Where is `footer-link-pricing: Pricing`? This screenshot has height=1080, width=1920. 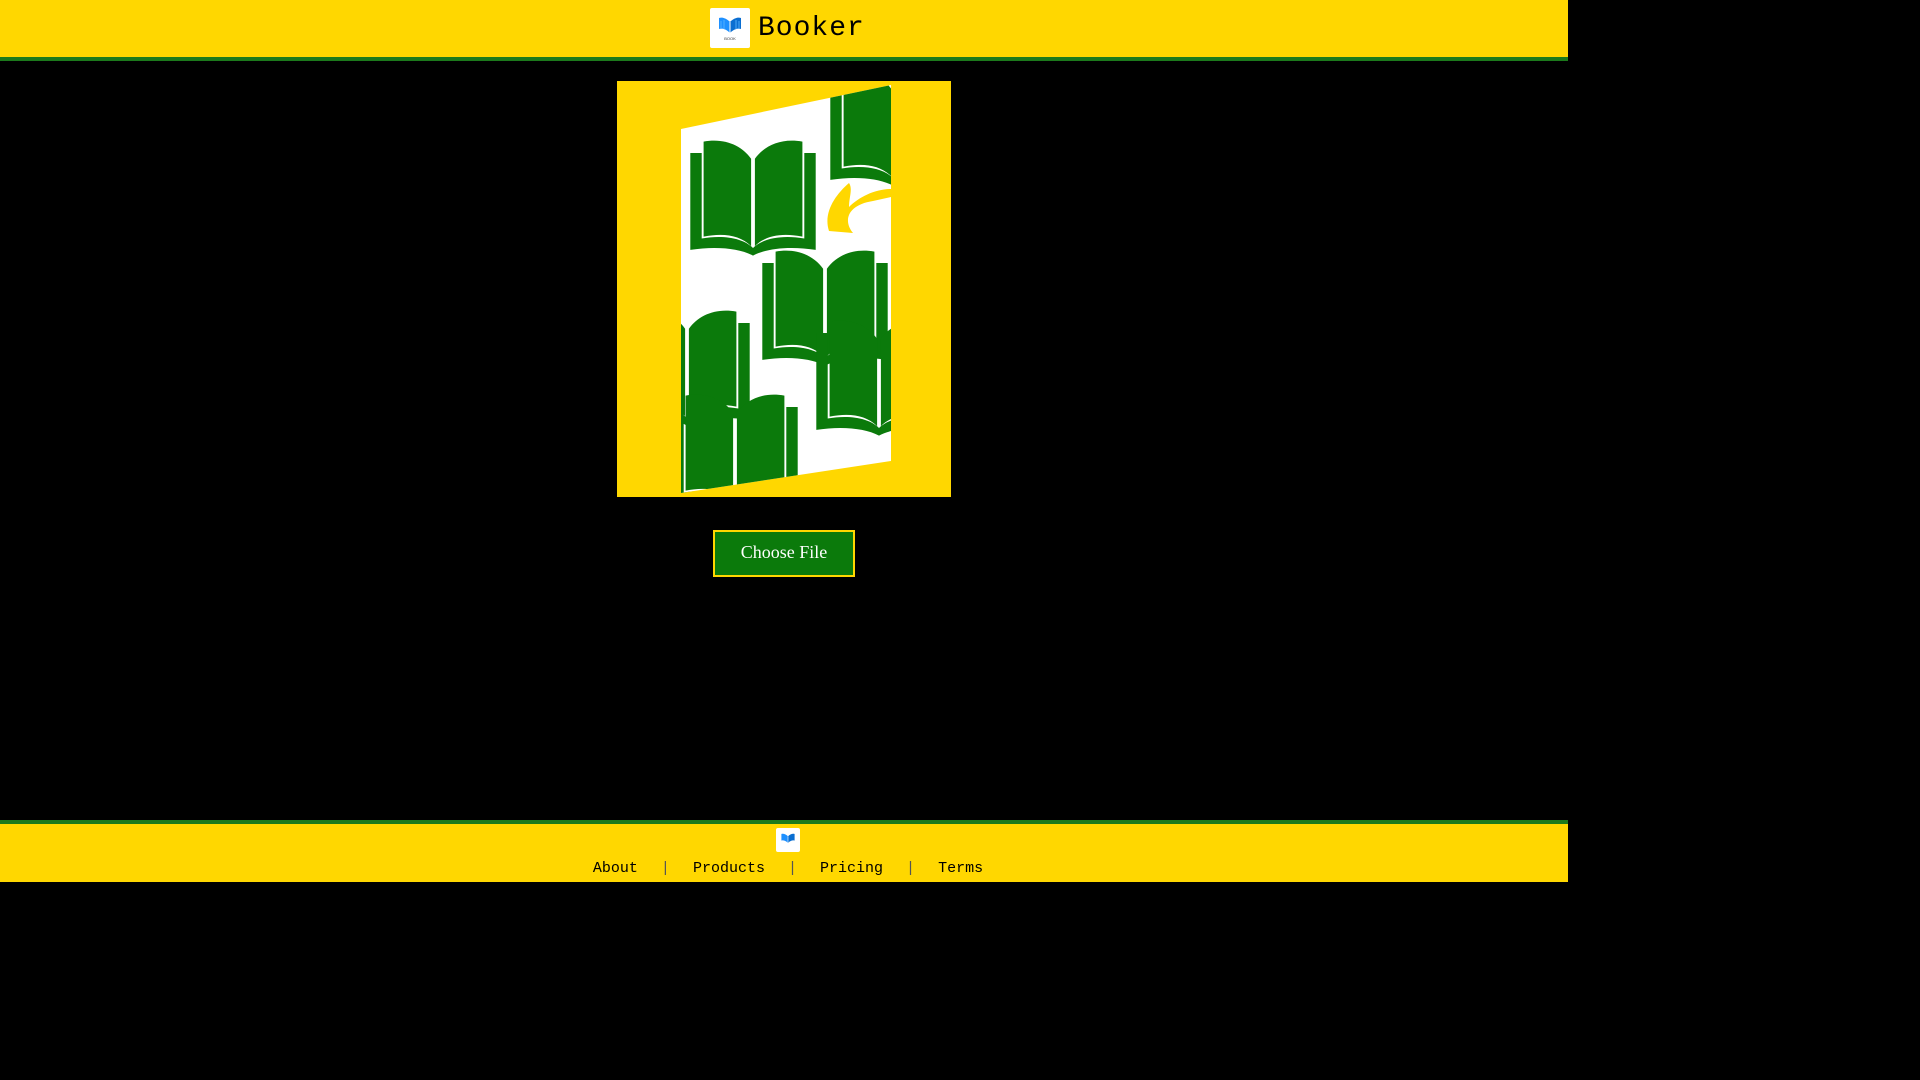
footer-link-pricing: Pricing is located at coordinates (851, 868).